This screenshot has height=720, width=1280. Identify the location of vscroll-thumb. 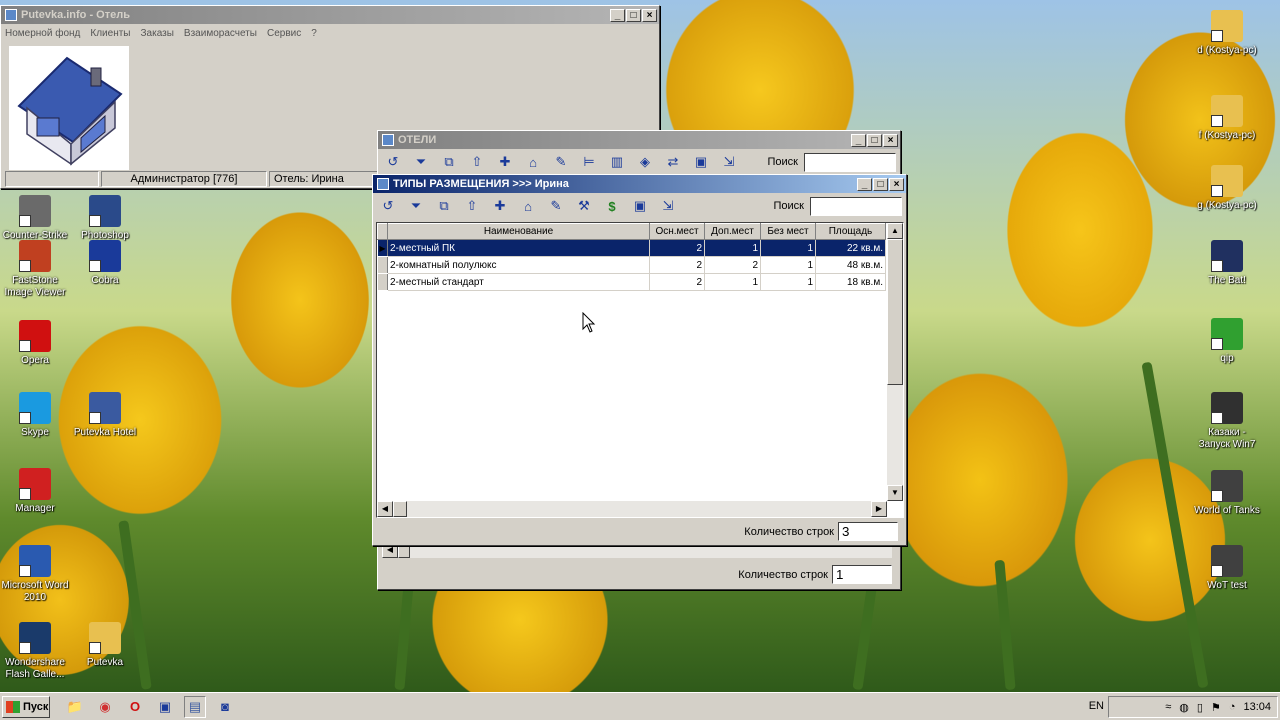
(895, 312).